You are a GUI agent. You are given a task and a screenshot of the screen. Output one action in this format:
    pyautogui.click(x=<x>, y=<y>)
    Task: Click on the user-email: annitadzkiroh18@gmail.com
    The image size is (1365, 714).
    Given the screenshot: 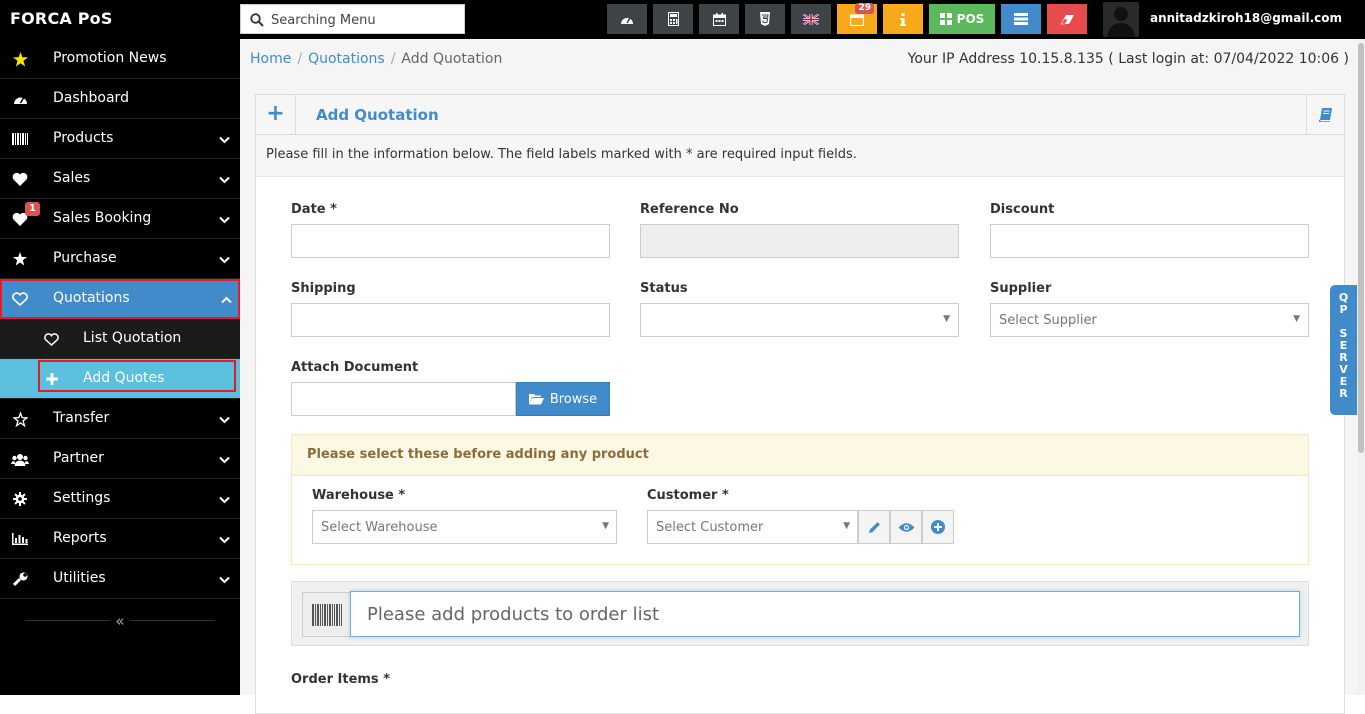 What is the action you would take?
    pyautogui.click(x=1246, y=18)
    